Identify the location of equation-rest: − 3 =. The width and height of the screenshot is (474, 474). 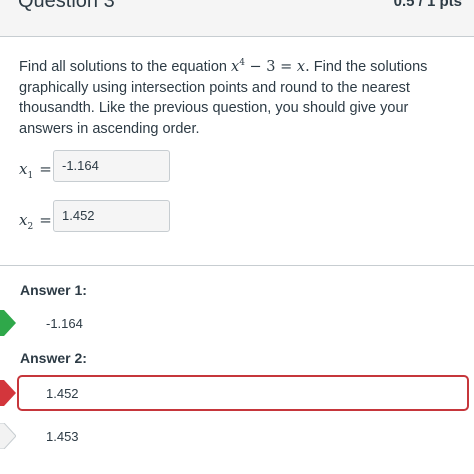
(270, 67).